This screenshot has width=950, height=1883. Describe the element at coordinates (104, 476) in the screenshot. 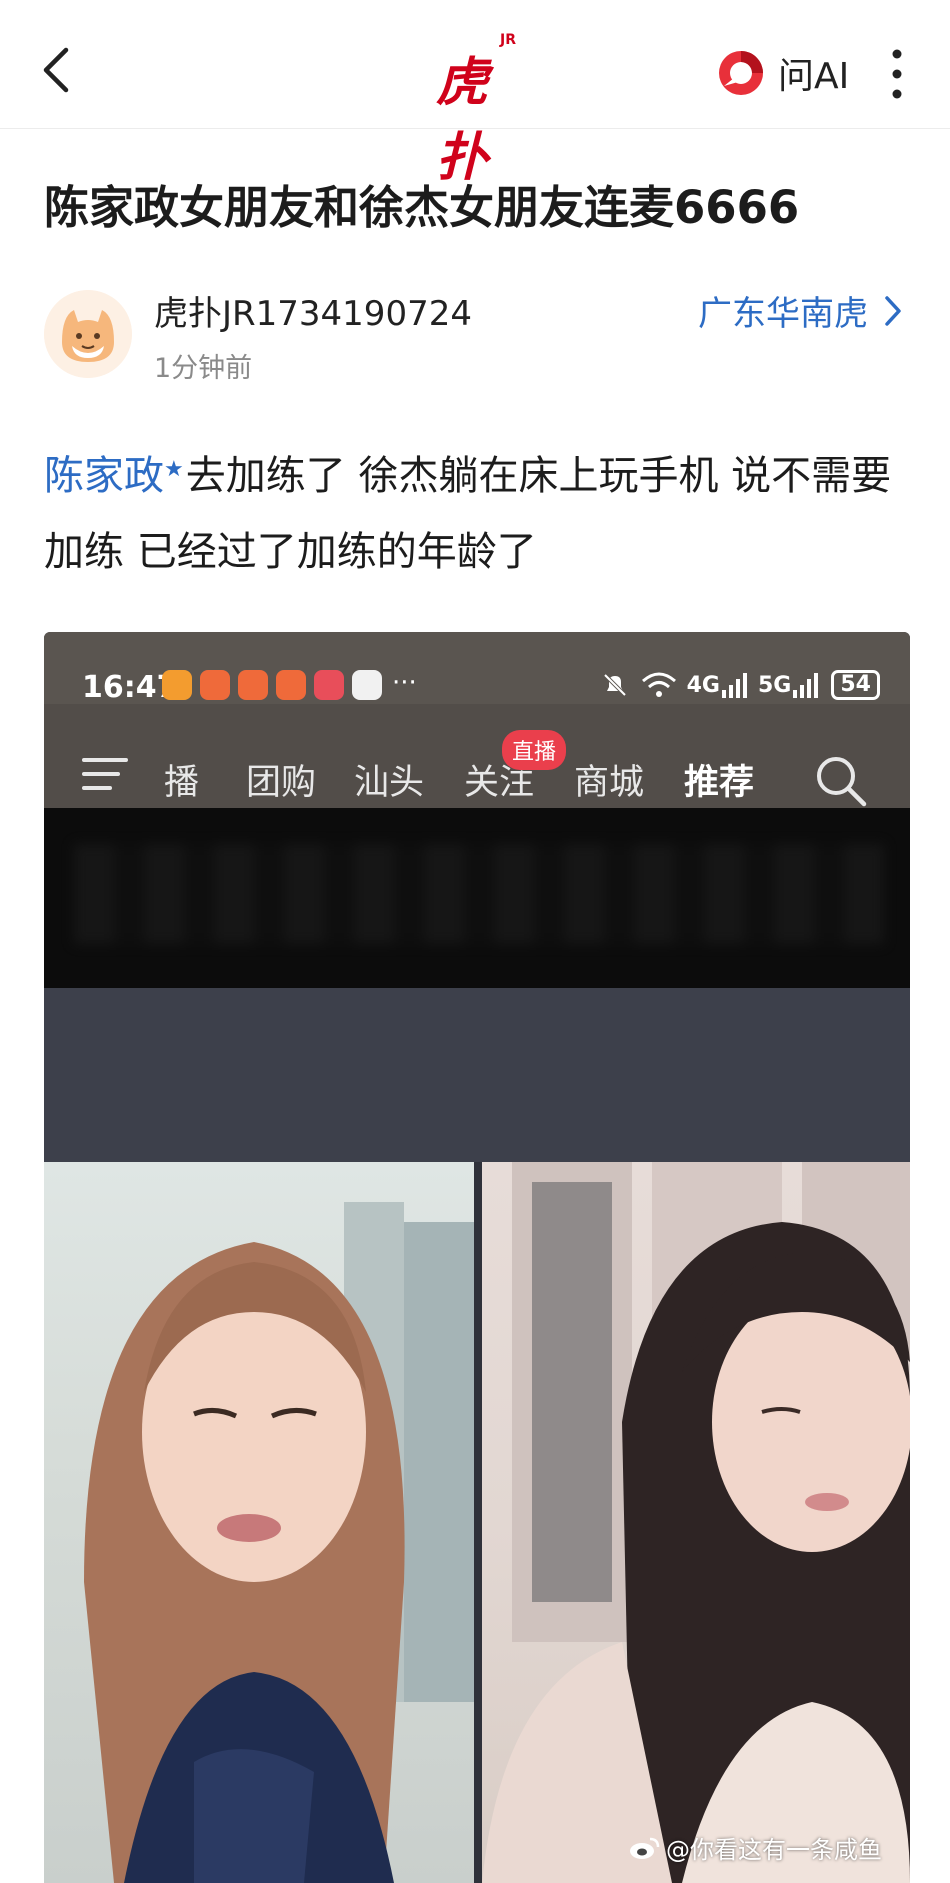

I see `mention-link: 陈家政` at that location.